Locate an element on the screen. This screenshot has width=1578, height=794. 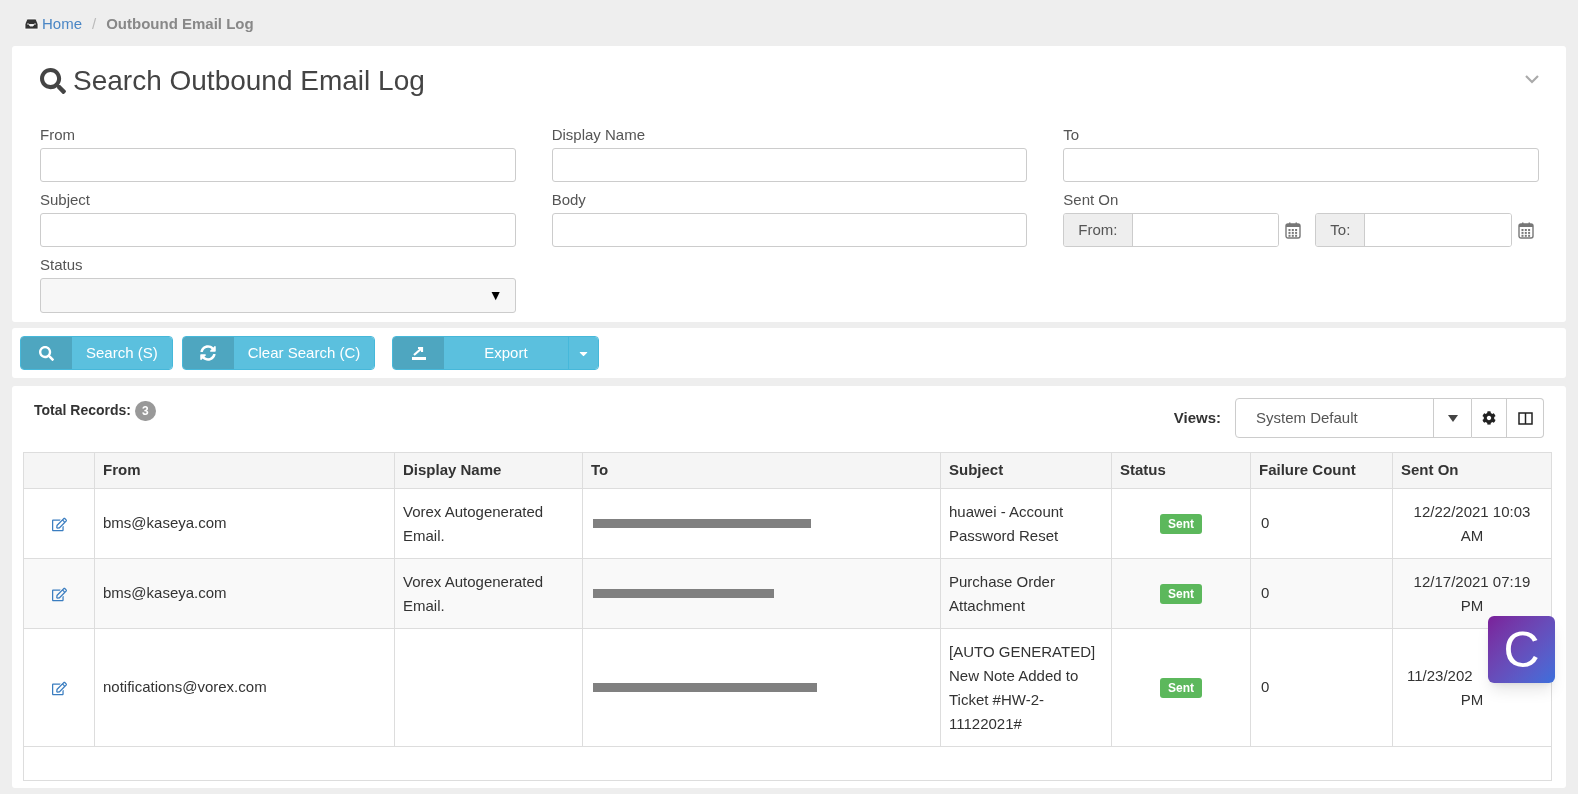
settings-icon is located at coordinates (1489, 418).